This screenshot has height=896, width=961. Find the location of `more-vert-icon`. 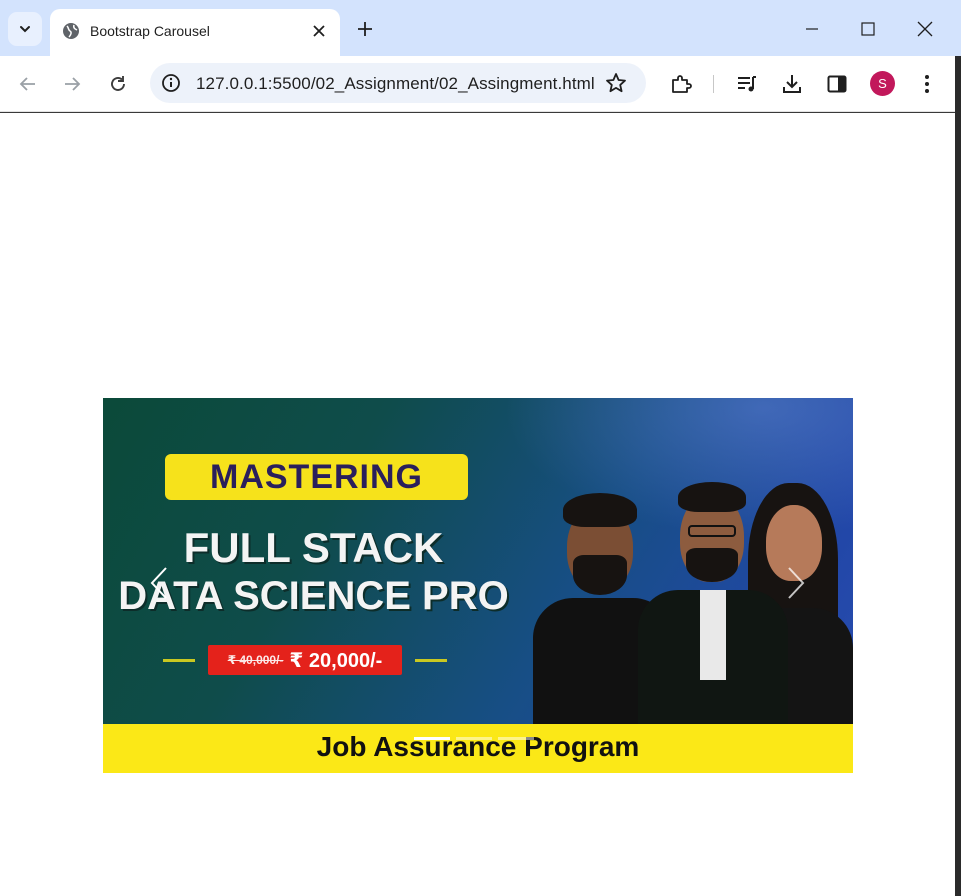

more-vert-icon is located at coordinates (927, 84).